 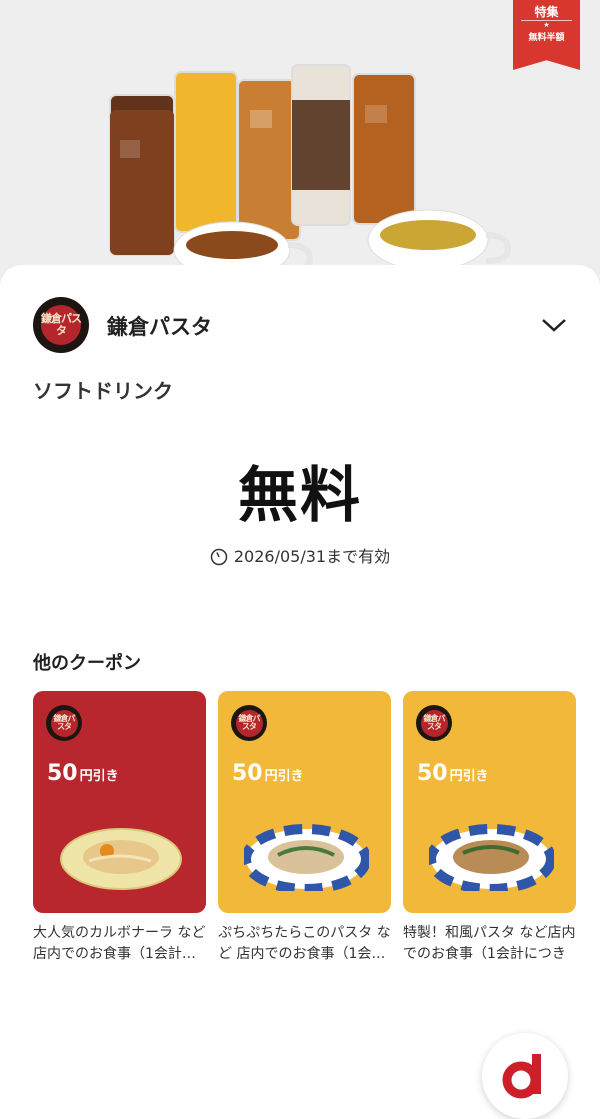 What do you see at coordinates (103, 391) in the screenshot?
I see `coupon-item-name: ソフトドリンク` at bounding box center [103, 391].